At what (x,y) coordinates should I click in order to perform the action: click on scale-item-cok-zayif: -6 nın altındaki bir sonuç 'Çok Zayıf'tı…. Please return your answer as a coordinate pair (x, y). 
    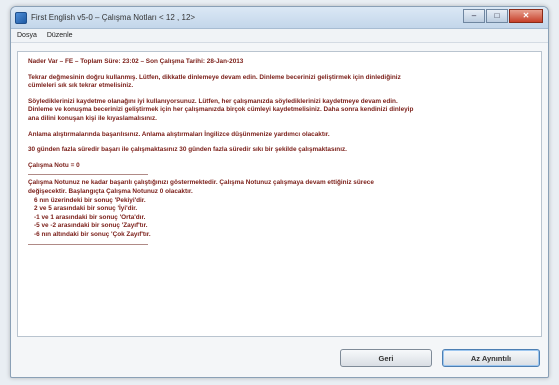
    Looking at the image, I should click on (92, 234).